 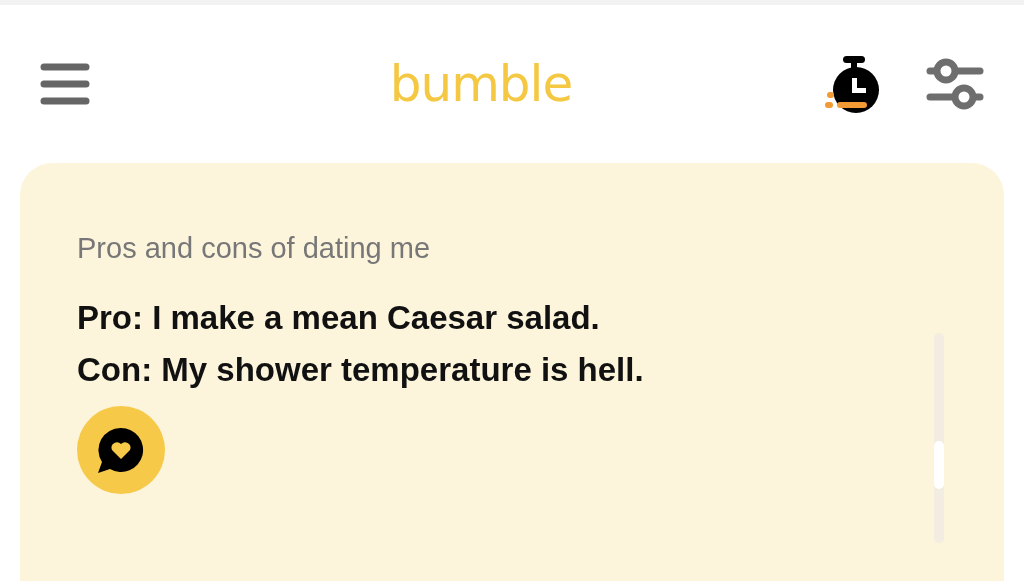 I want to click on answer-line: Pro: I make a mean Caesar salad., so click(x=338, y=317).